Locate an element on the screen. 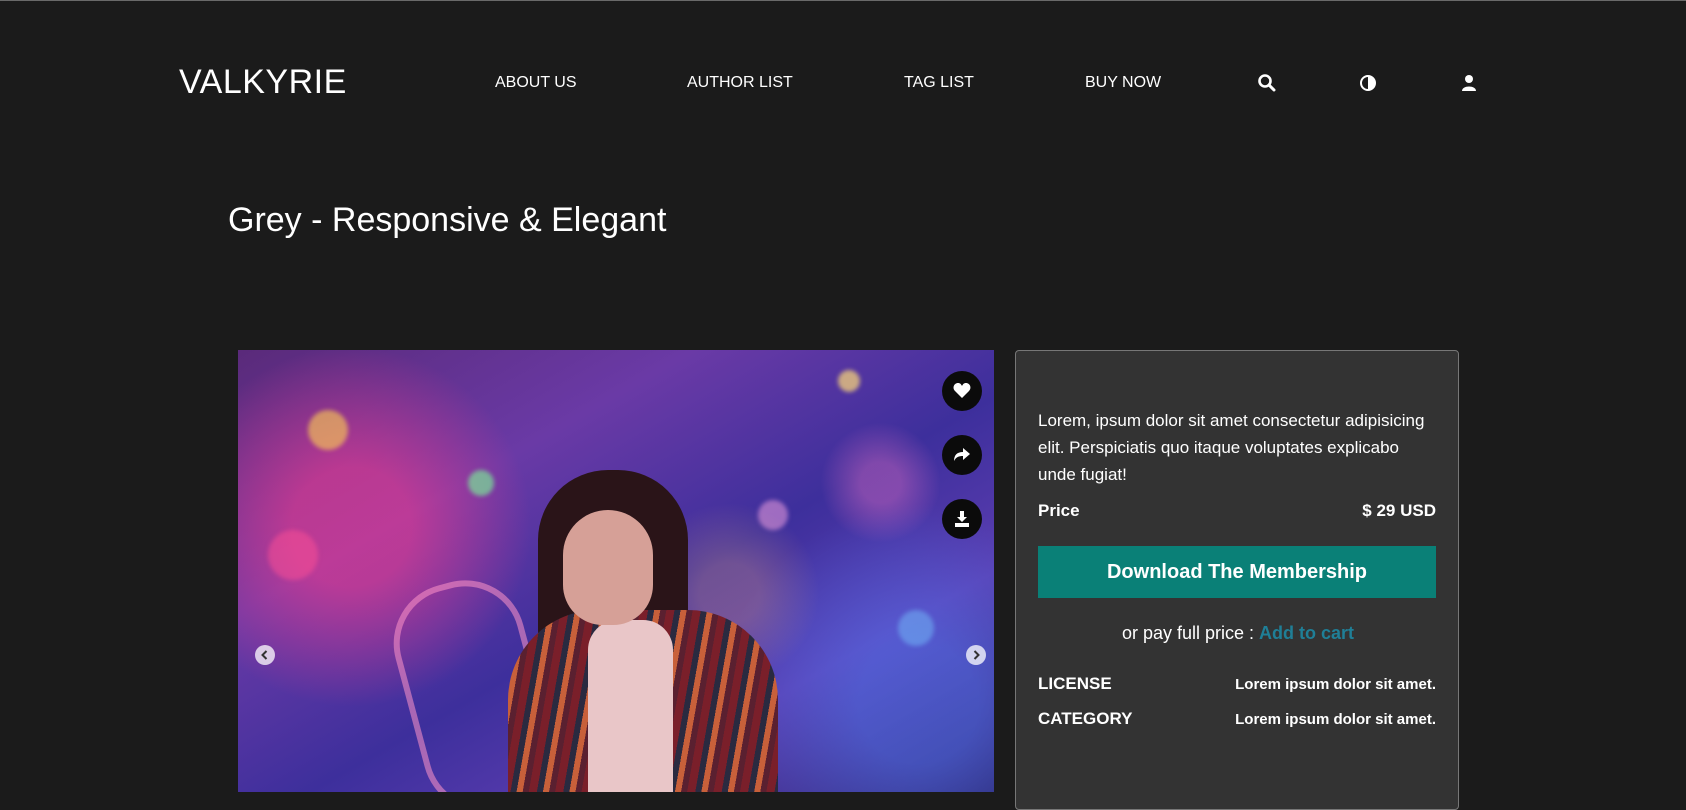 Image resolution: width=1686 pixels, height=810 pixels. carousel-prev-button is located at coordinates (265, 655).